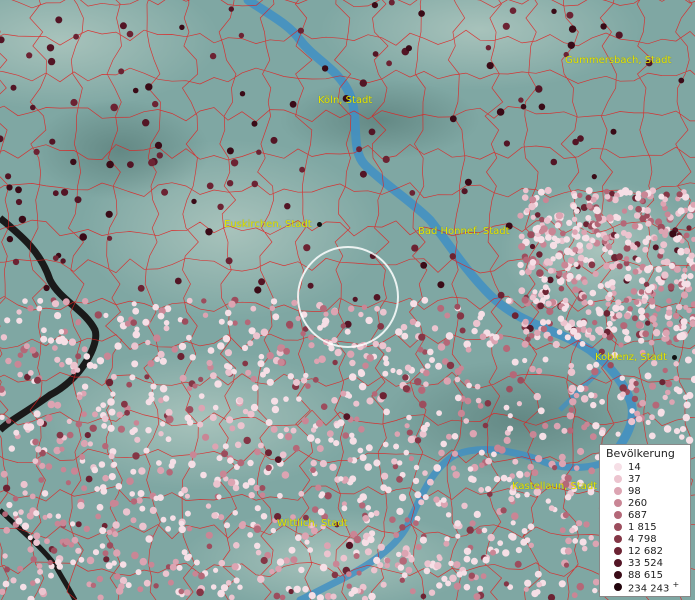 The width and height of the screenshot is (695, 600). I want to click on place-wittlich: Wittlich, Stadt, so click(312, 523).